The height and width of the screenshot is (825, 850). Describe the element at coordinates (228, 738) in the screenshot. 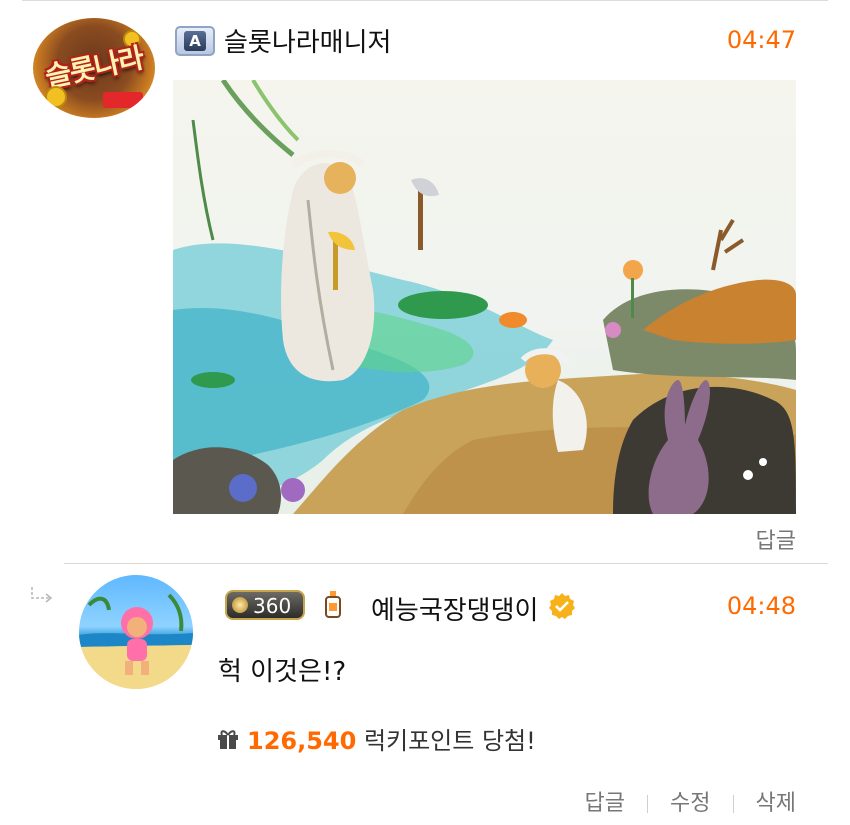

I see `gift-icon` at that location.